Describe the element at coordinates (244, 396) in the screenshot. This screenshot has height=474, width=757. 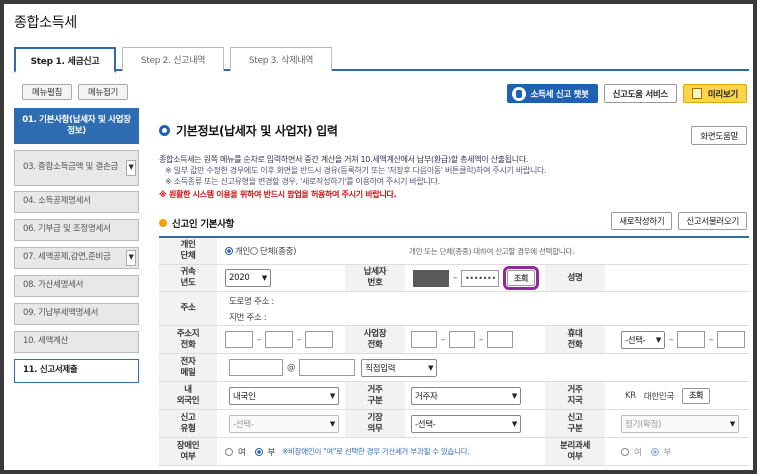
I see `nationality-value: 내국인` at that location.